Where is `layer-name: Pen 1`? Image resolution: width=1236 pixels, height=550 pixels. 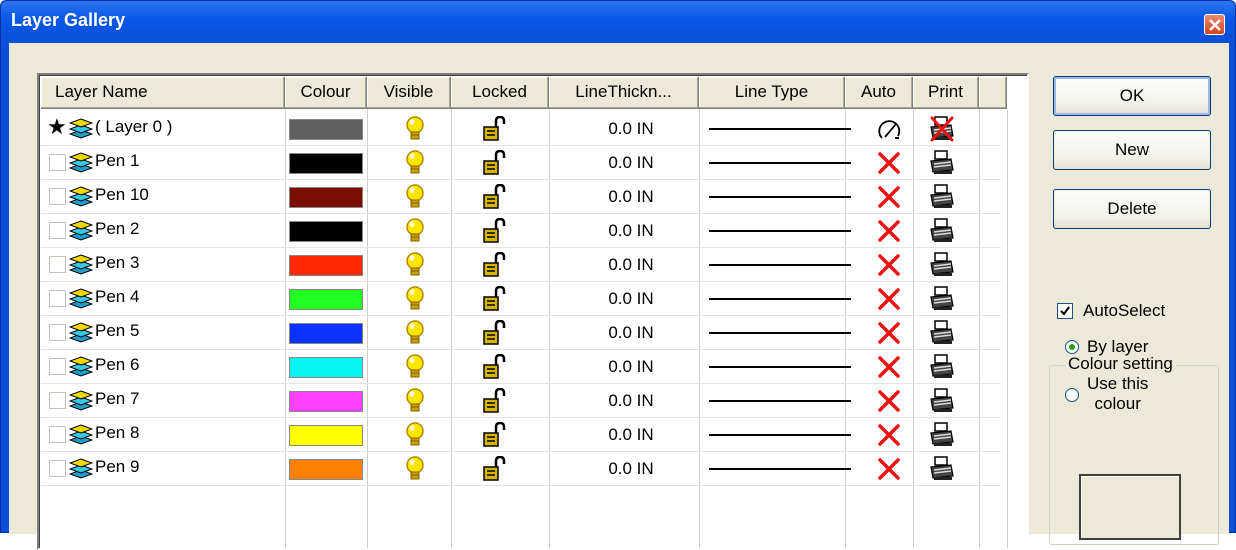
layer-name: Pen 1 is located at coordinates (117, 161).